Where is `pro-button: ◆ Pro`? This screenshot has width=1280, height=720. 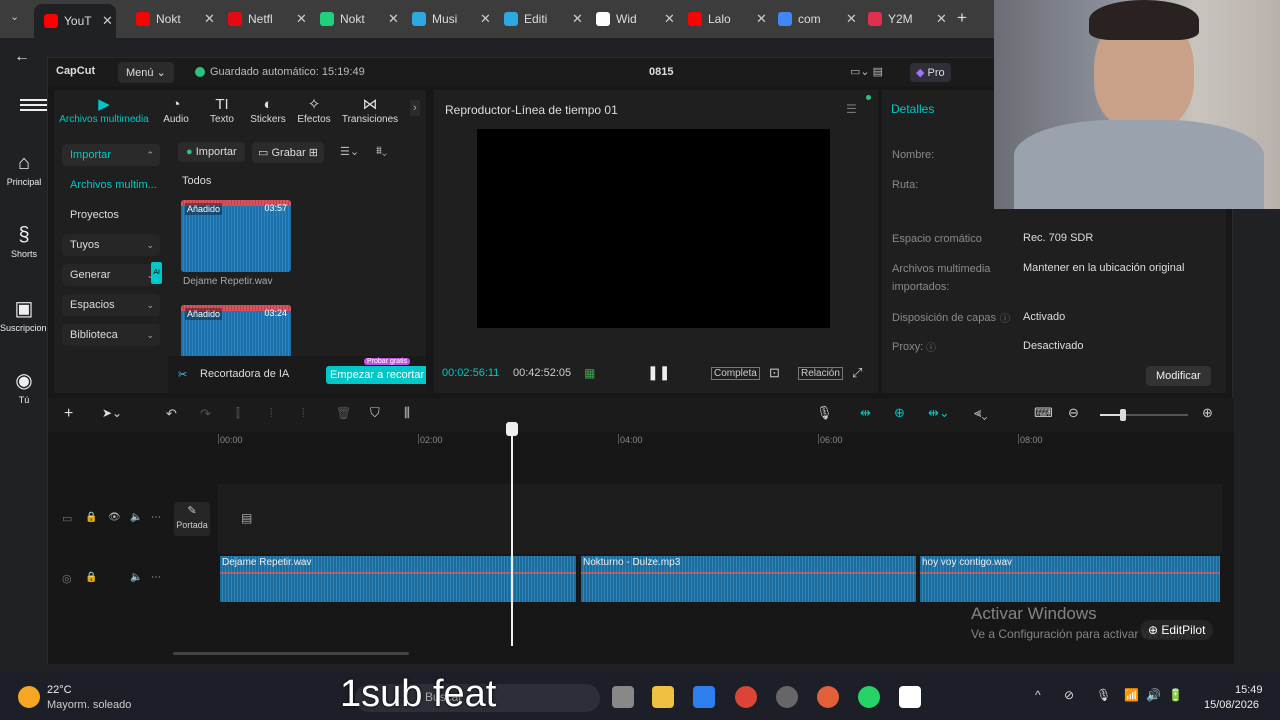
pro-button: ◆ Pro is located at coordinates (930, 72).